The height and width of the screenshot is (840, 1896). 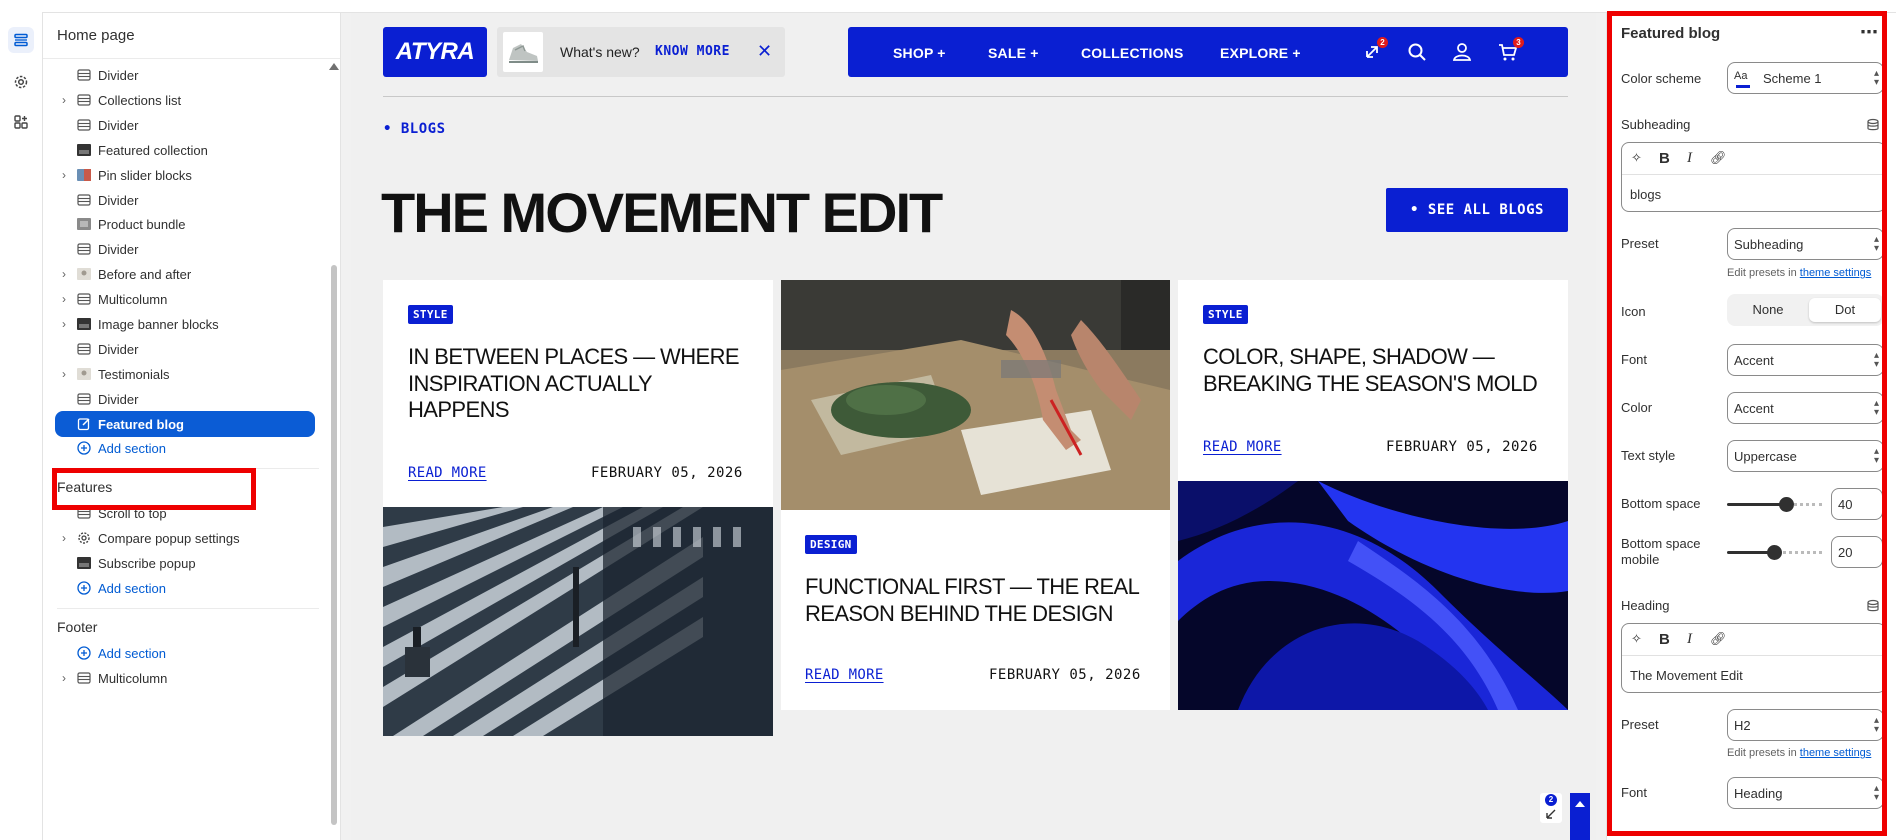 What do you see at coordinates (919, 53) in the screenshot?
I see `nav-shop: SHOP +` at bounding box center [919, 53].